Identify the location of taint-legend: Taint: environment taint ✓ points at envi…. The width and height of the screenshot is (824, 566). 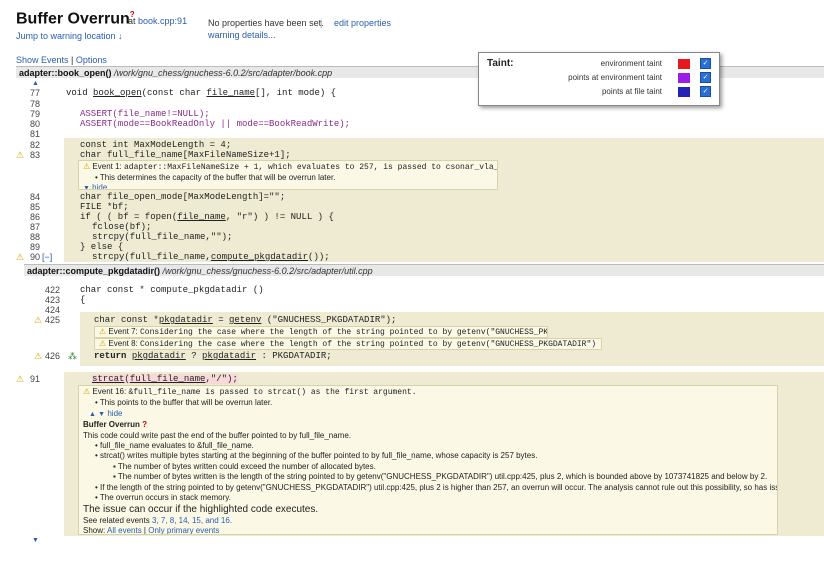
(599, 79).